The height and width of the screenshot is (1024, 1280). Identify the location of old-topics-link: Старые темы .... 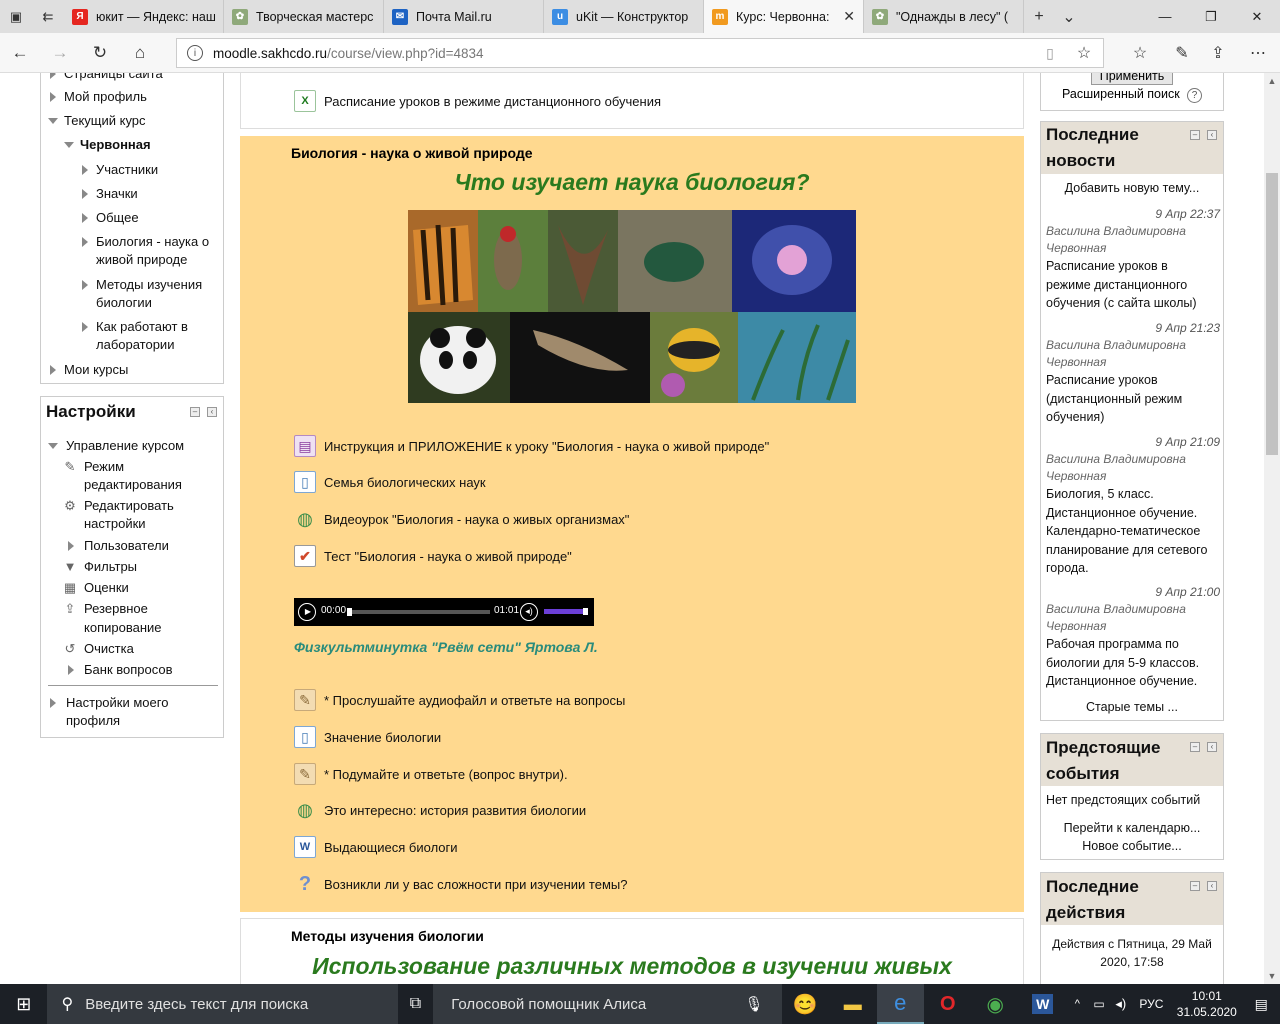
(1132, 707).